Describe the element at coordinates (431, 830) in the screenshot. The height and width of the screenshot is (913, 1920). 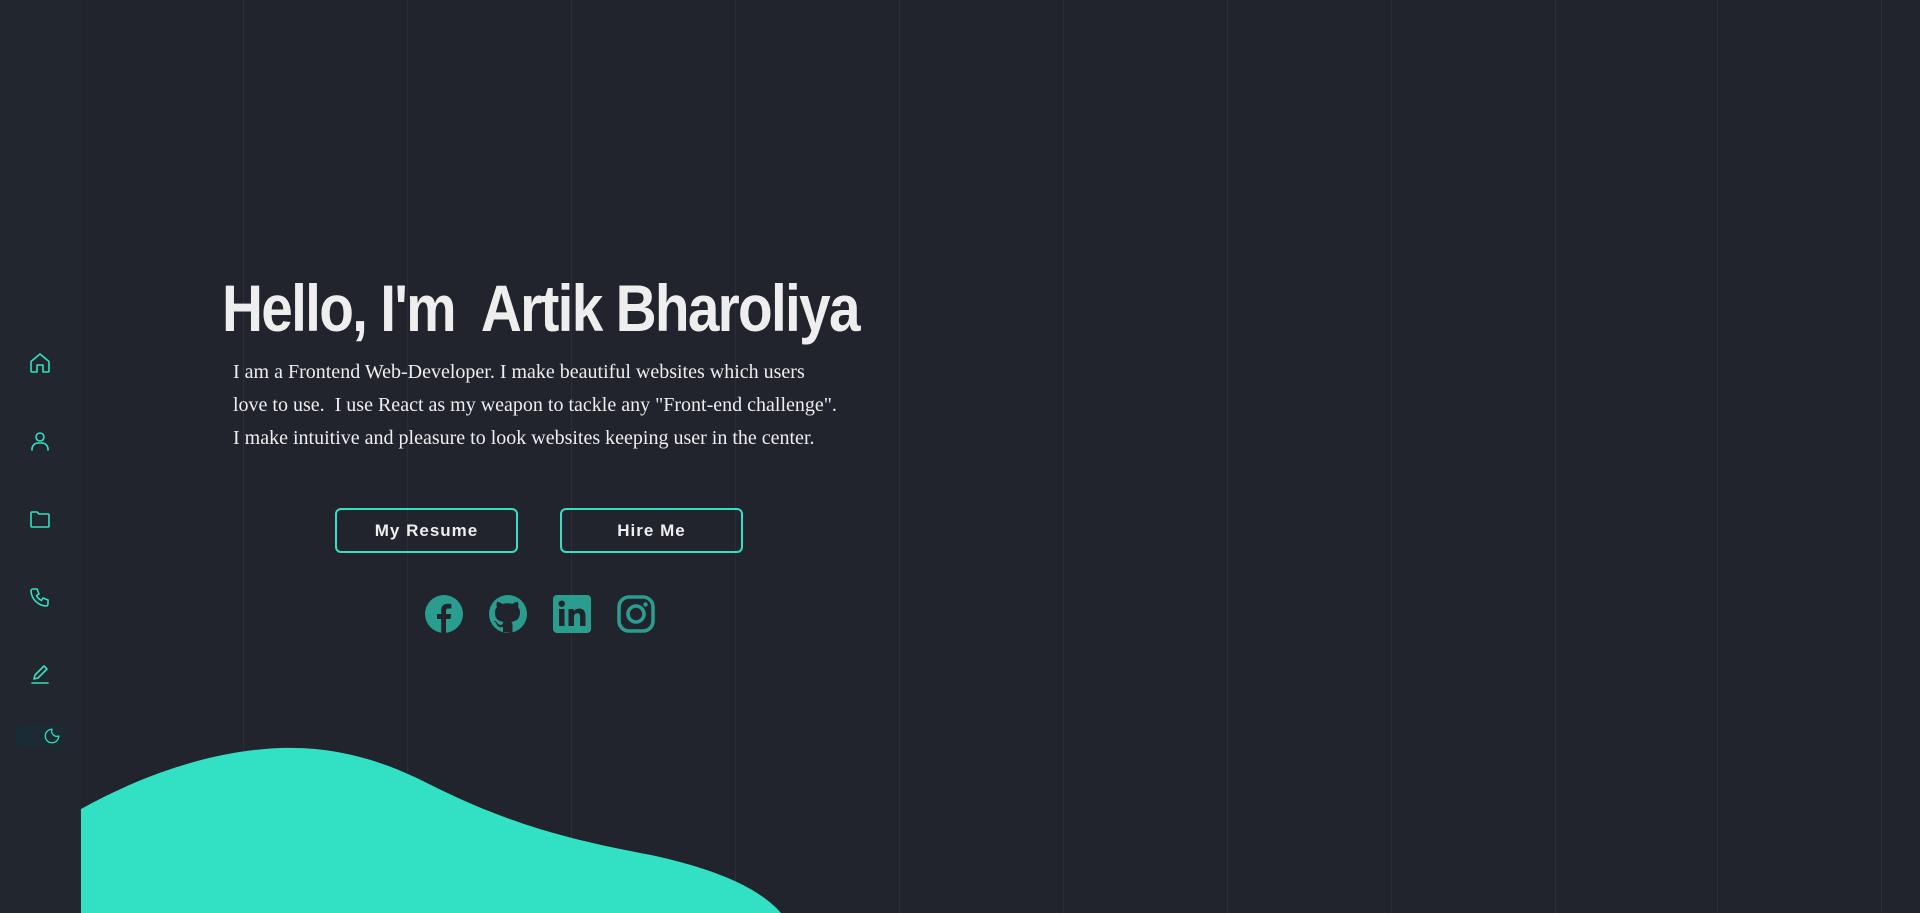
I see `decorative-wave` at that location.